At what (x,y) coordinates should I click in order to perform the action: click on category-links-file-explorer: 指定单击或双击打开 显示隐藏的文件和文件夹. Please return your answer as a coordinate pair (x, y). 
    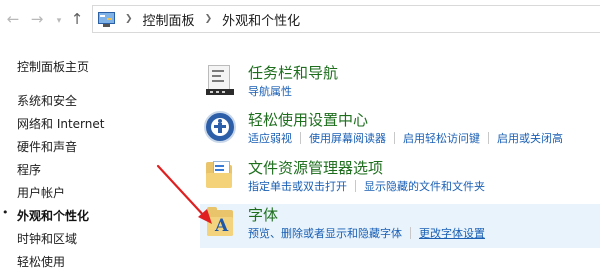
    Looking at the image, I should click on (366, 186).